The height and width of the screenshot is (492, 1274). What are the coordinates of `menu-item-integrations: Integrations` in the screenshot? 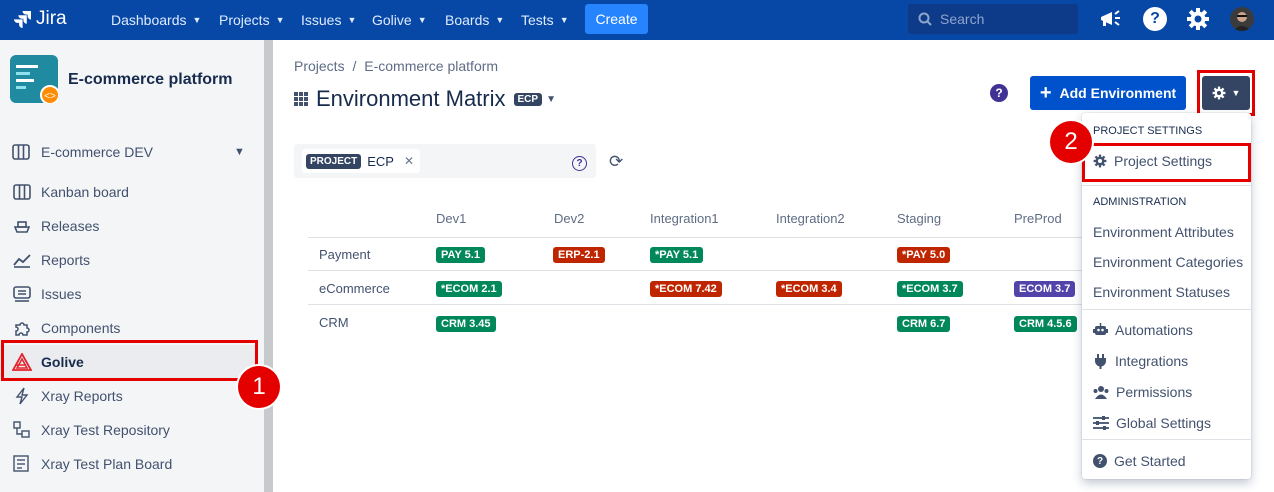 It's located at (1140, 361).